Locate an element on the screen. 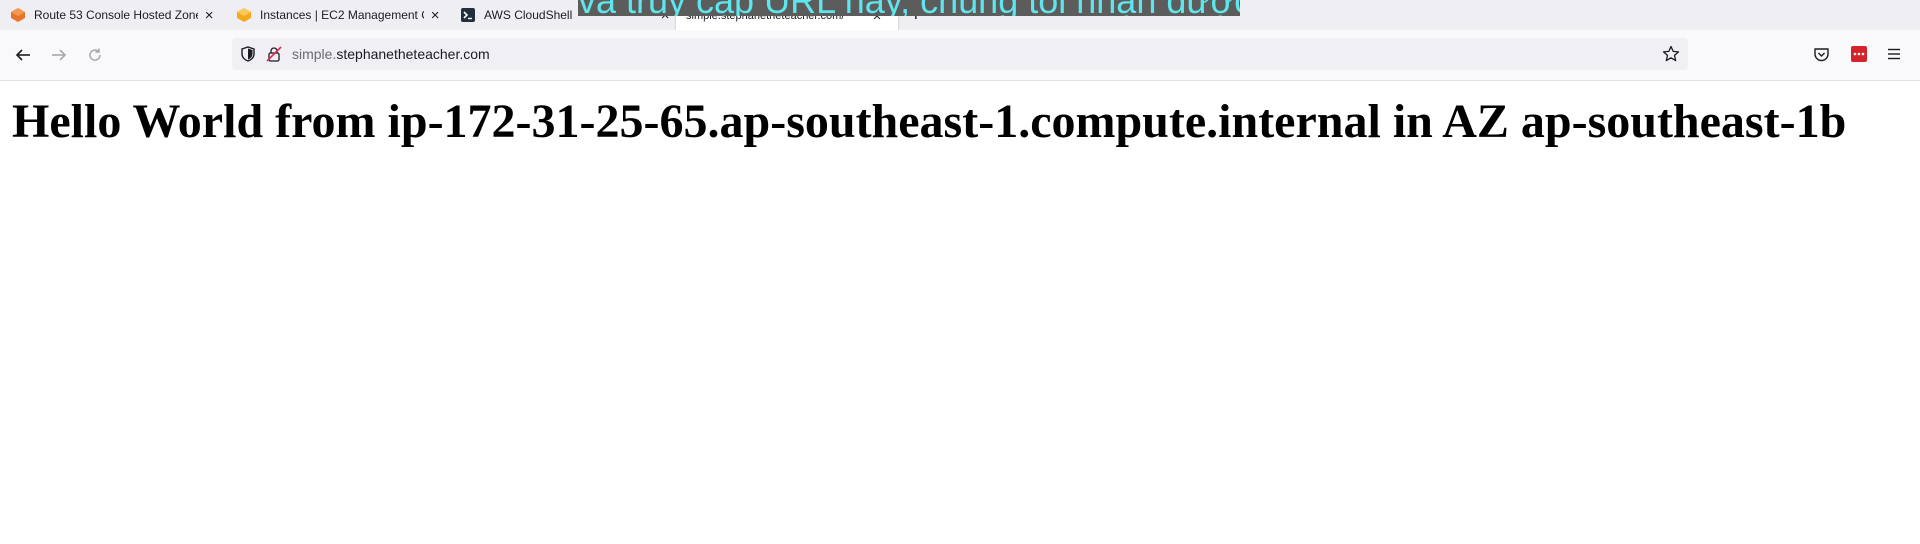 This screenshot has height=544, width=1920. tab-ec2: Instances | EC2 Management Co × is located at coordinates (339, 15).